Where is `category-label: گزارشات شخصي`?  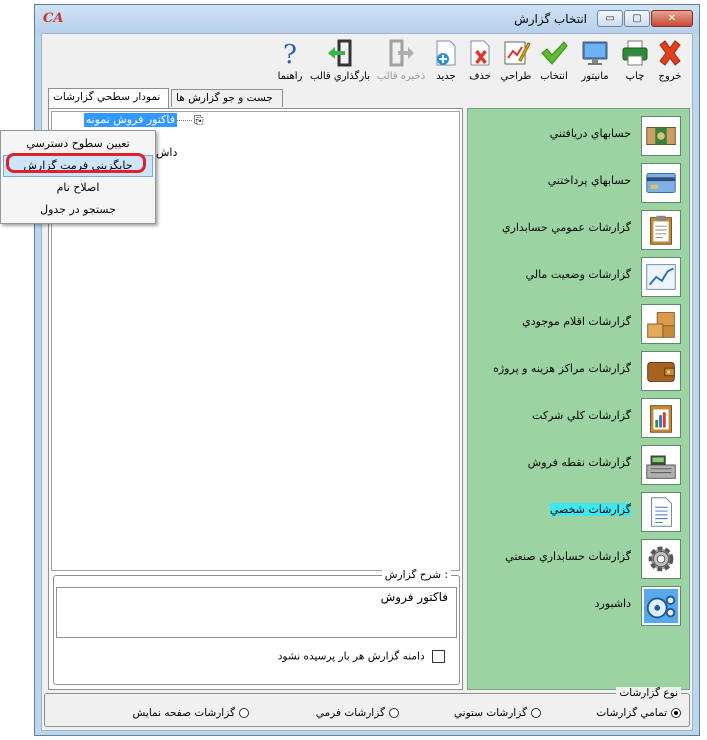 category-label: گزارشات شخصي is located at coordinates (590, 509).